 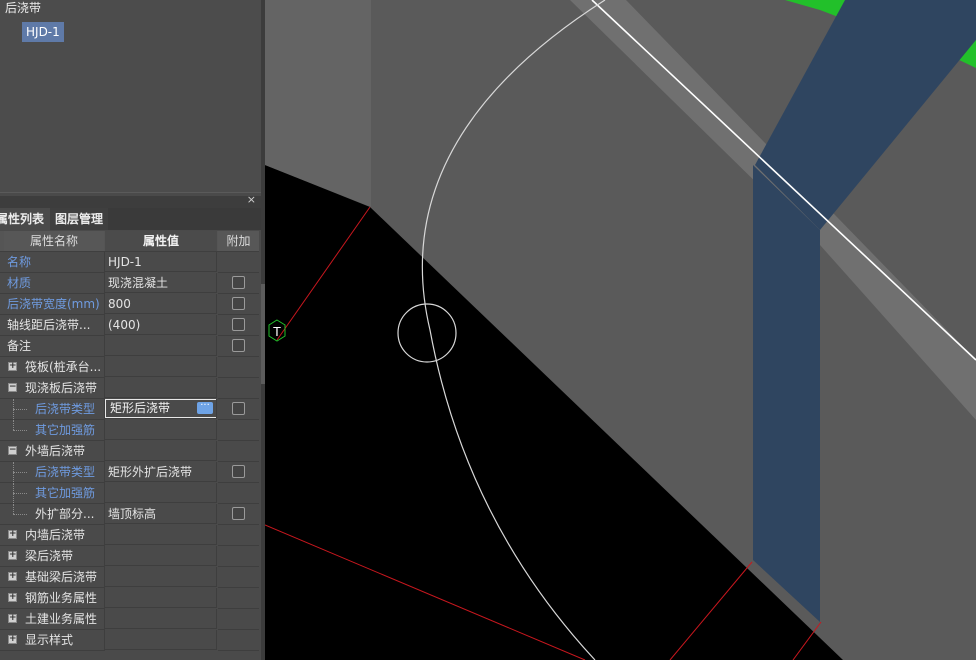 What do you see at coordinates (79, 219) in the screenshot?
I see `tab-layer-management: 图层管理` at bounding box center [79, 219].